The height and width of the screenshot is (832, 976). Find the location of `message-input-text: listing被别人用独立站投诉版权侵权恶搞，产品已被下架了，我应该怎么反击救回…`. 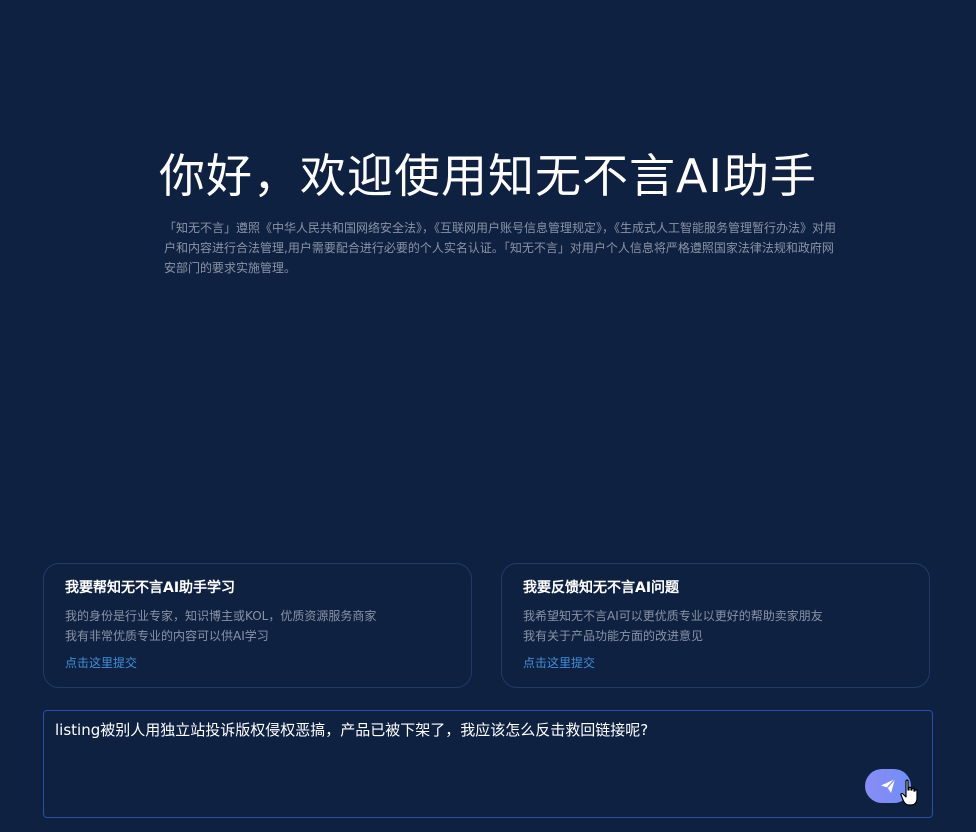

message-input-text: listing被别人用独立站投诉版权侵权恶搞，产品已被下架了，我应该怎么反击救回… is located at coordinates (351, 729).